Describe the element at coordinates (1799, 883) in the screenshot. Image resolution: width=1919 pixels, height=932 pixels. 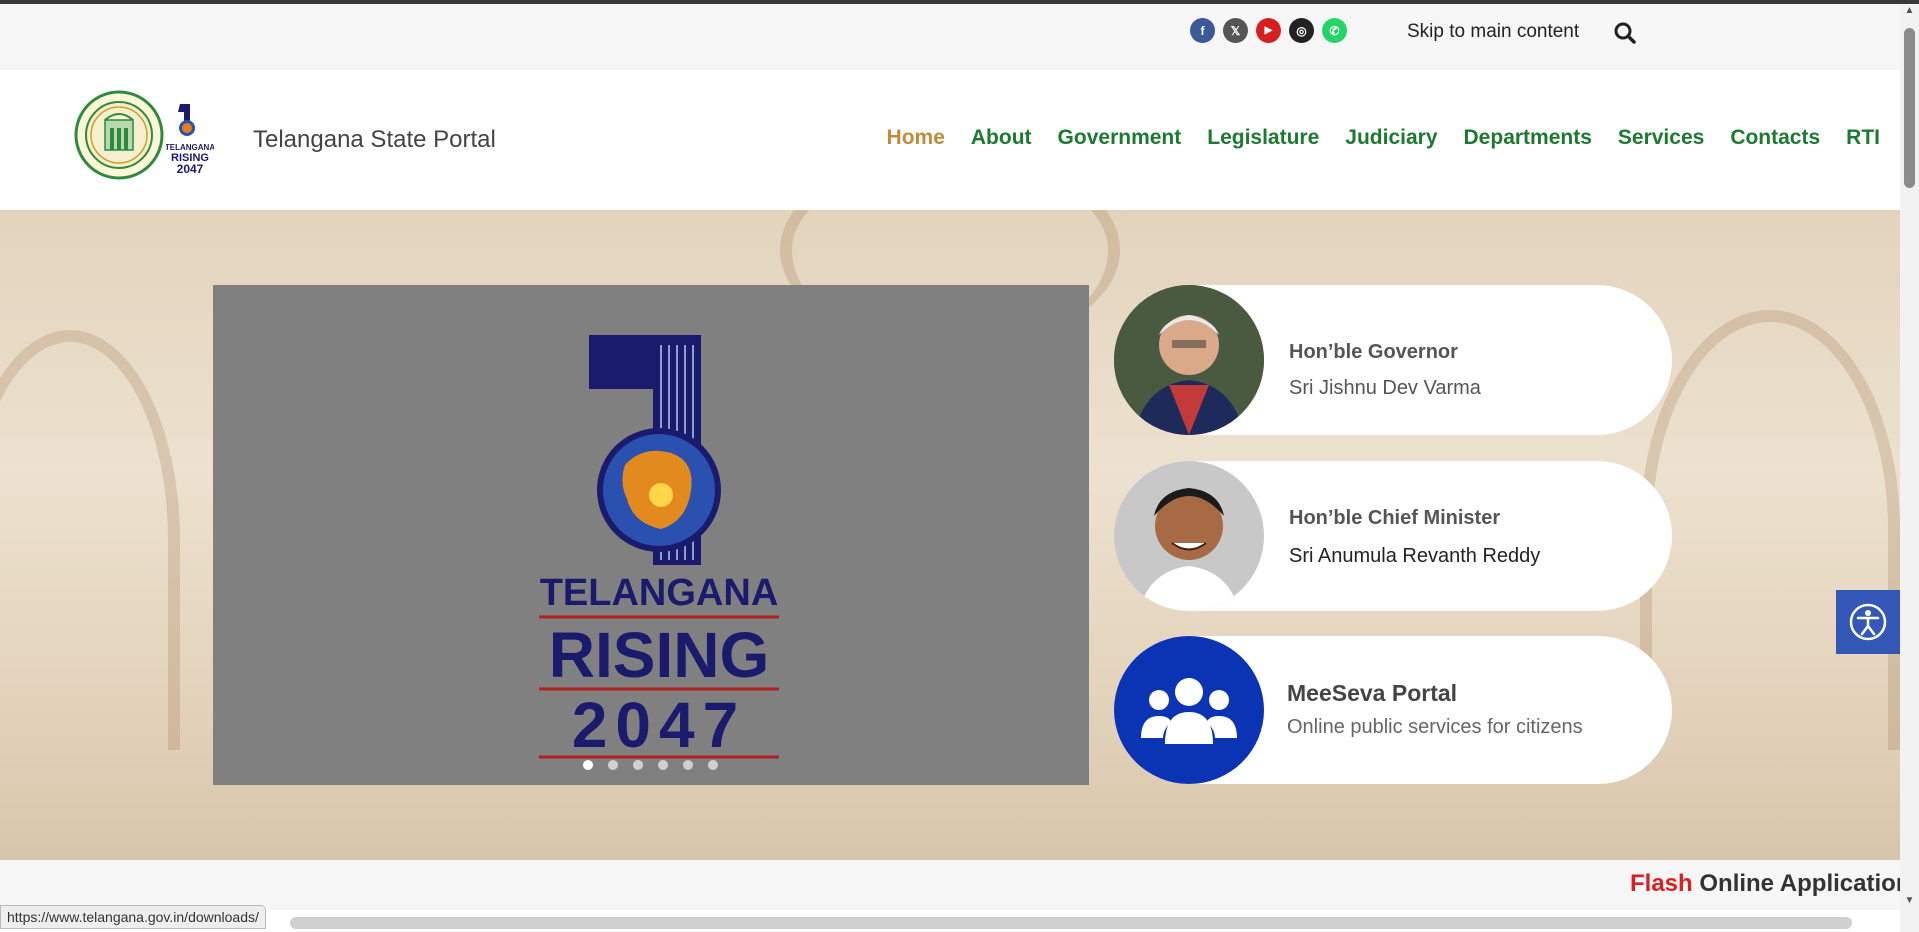
I see `flash-item: Online Application` at that location.